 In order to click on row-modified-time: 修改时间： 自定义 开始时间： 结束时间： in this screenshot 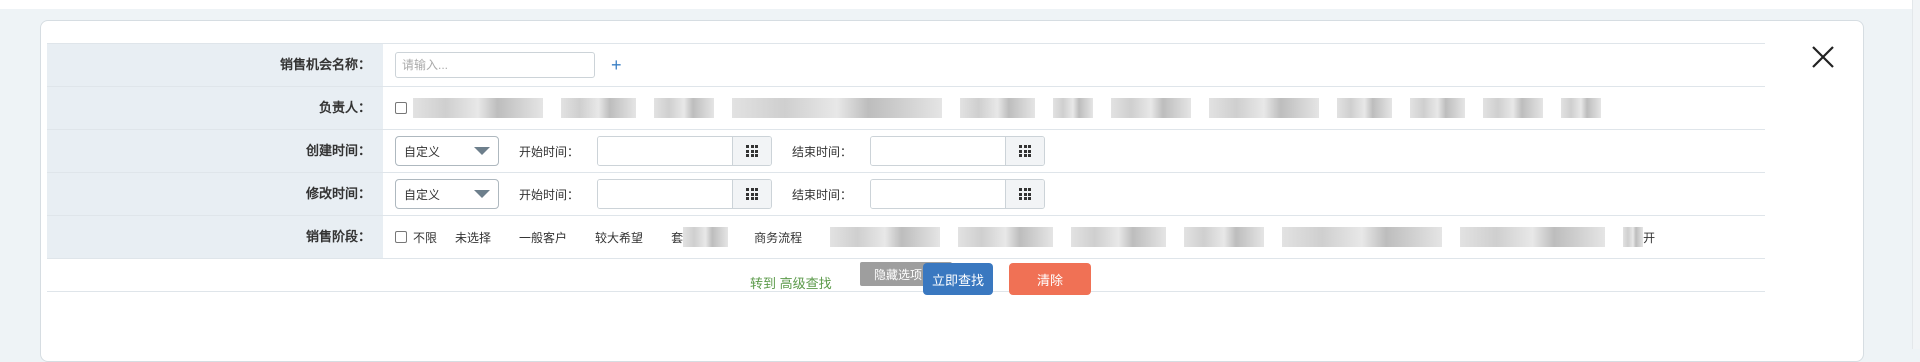, I will do `click(906, 194)`.